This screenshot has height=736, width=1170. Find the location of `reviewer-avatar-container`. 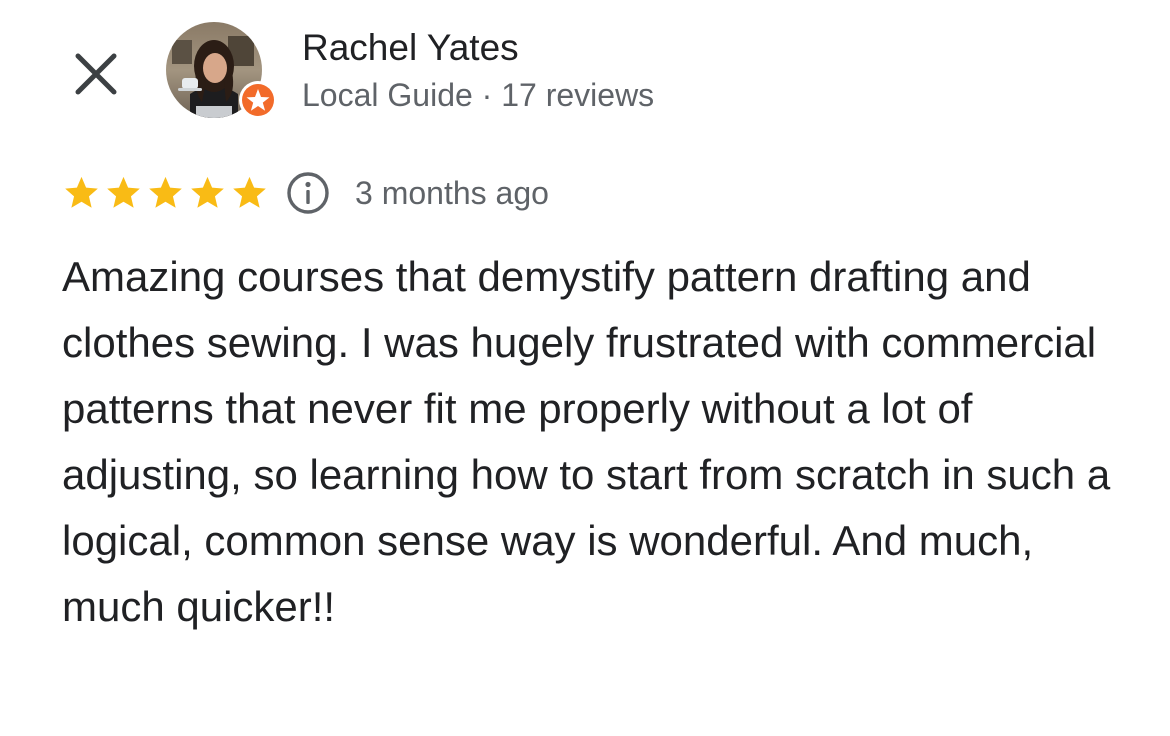

reviewer-avatar-container is located at coordinates (222, 72).